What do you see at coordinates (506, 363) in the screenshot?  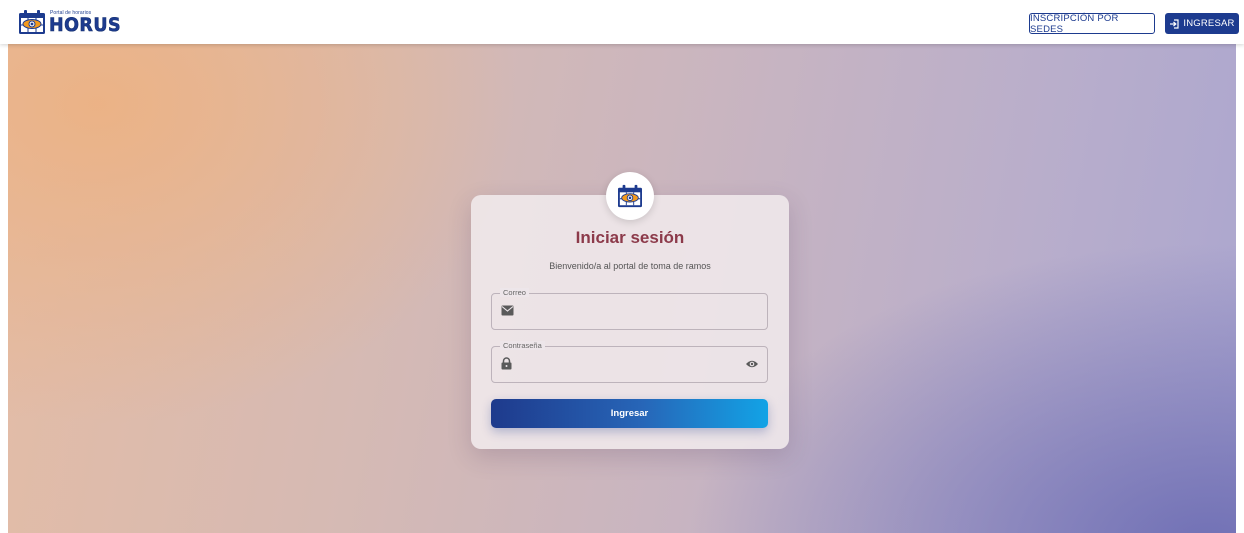 I see `lock-icon` at bounding box center [506, 363].